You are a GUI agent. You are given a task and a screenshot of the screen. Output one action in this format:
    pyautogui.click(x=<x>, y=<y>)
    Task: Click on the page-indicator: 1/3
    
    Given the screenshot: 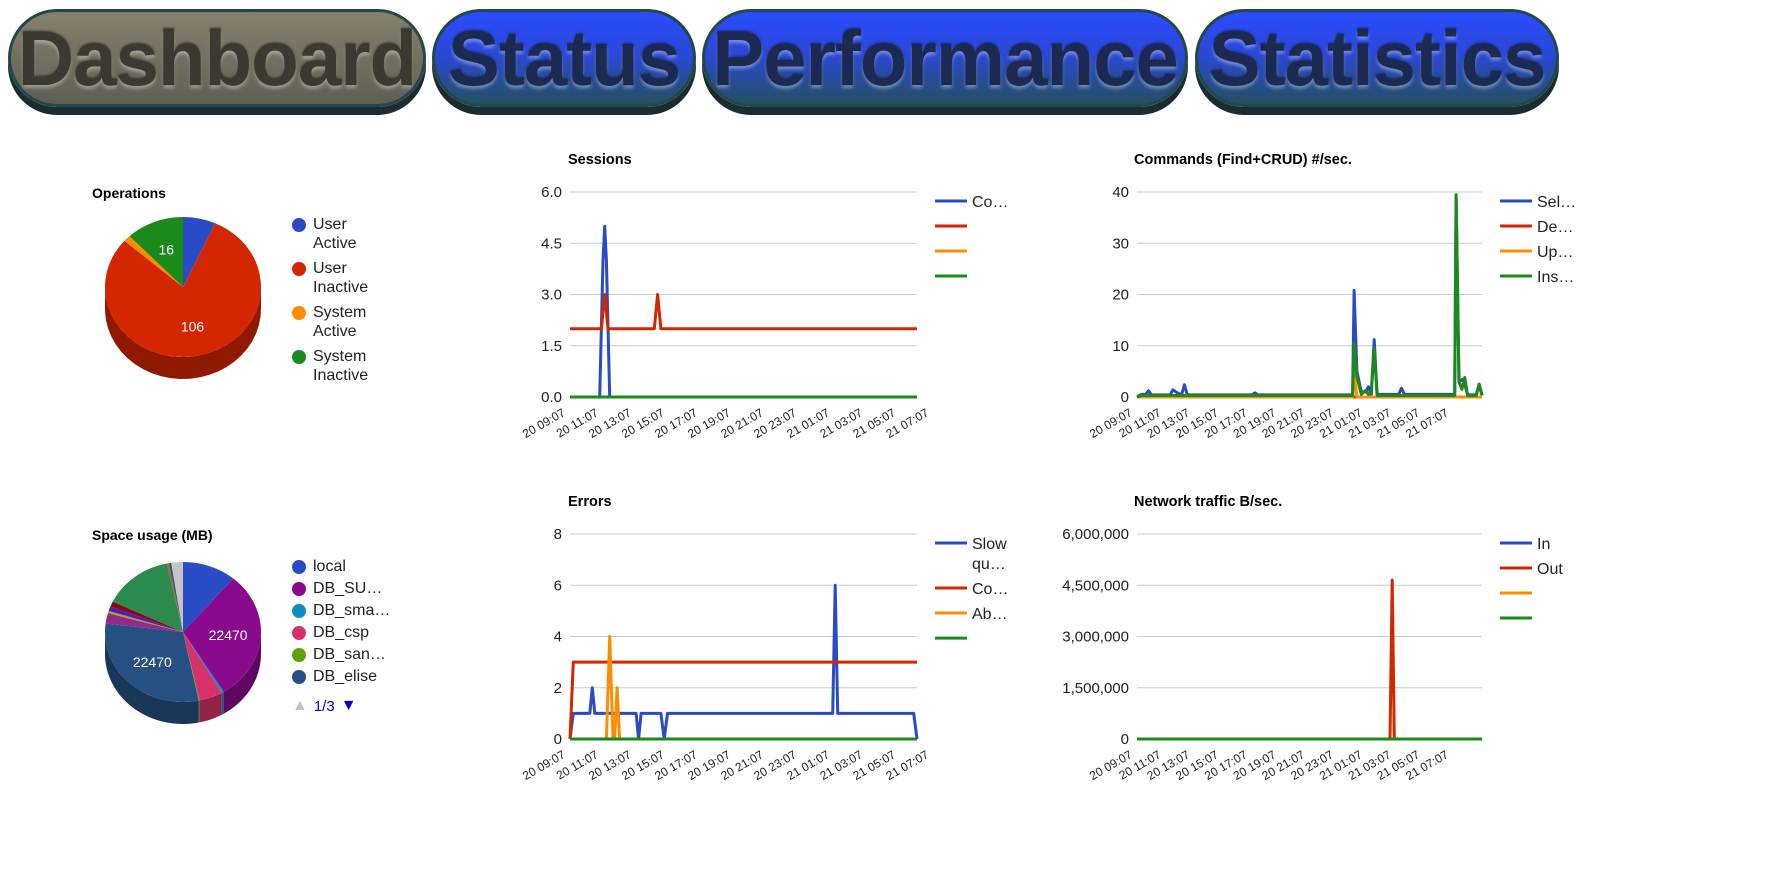 What is the action you would take?
    pyautogui.click(x=324, y=706)
    